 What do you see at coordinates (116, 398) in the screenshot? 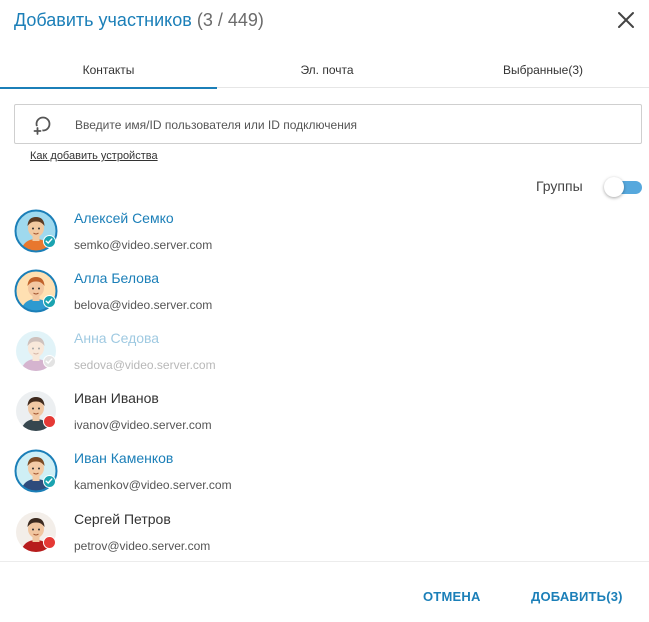
I see `contact-name: Иван Иванов` at bounding box center [116, 398].